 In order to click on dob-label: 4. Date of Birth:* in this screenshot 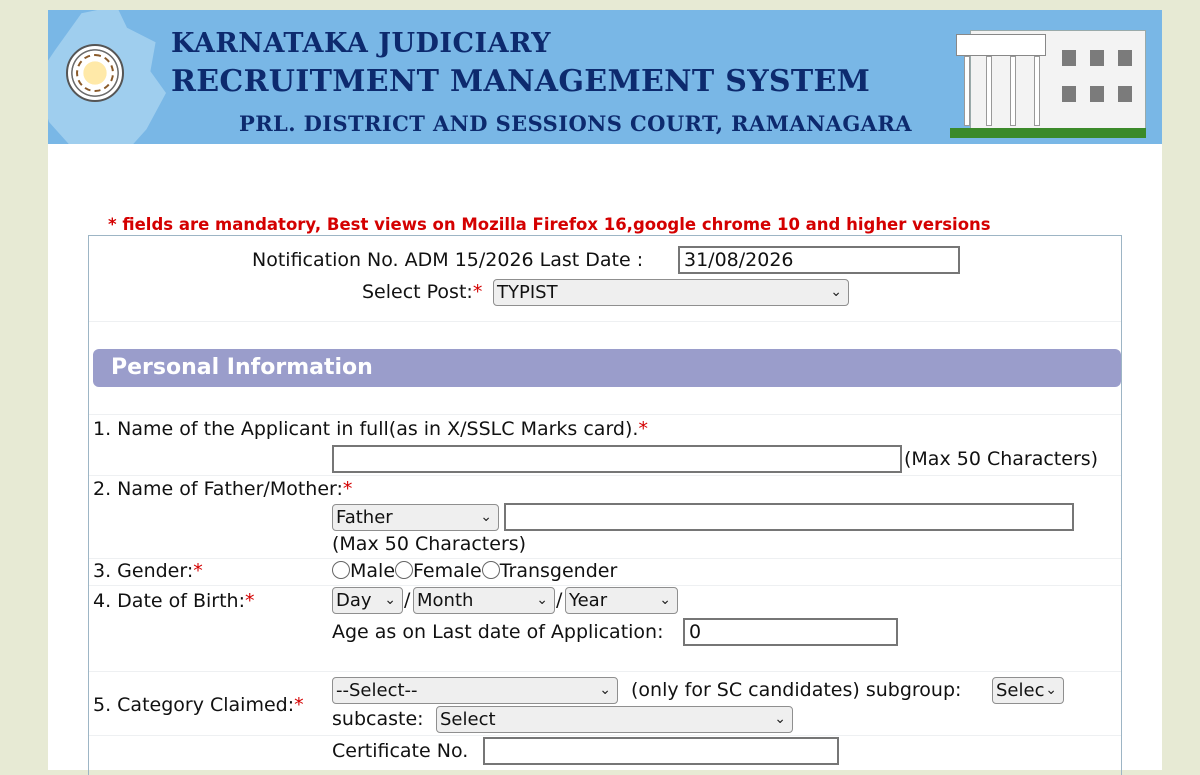, I will do `click(174, 601)`.